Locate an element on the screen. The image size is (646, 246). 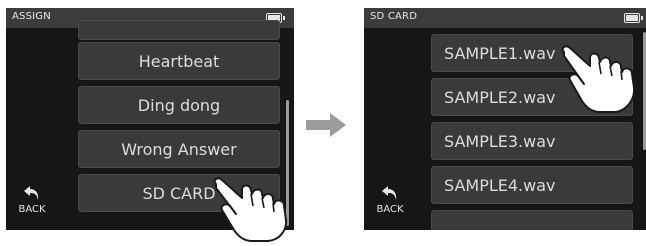
right-arrow-icon is located at coordinates (326, 125).